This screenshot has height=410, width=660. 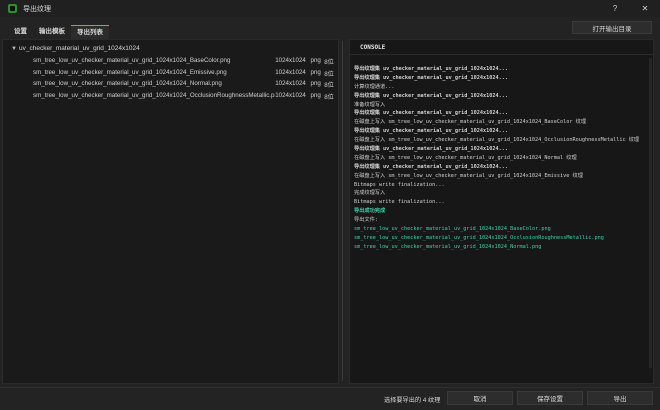 I want to click on title-bar: 导出纹理 ? ✕, so click(x=330, y=8).